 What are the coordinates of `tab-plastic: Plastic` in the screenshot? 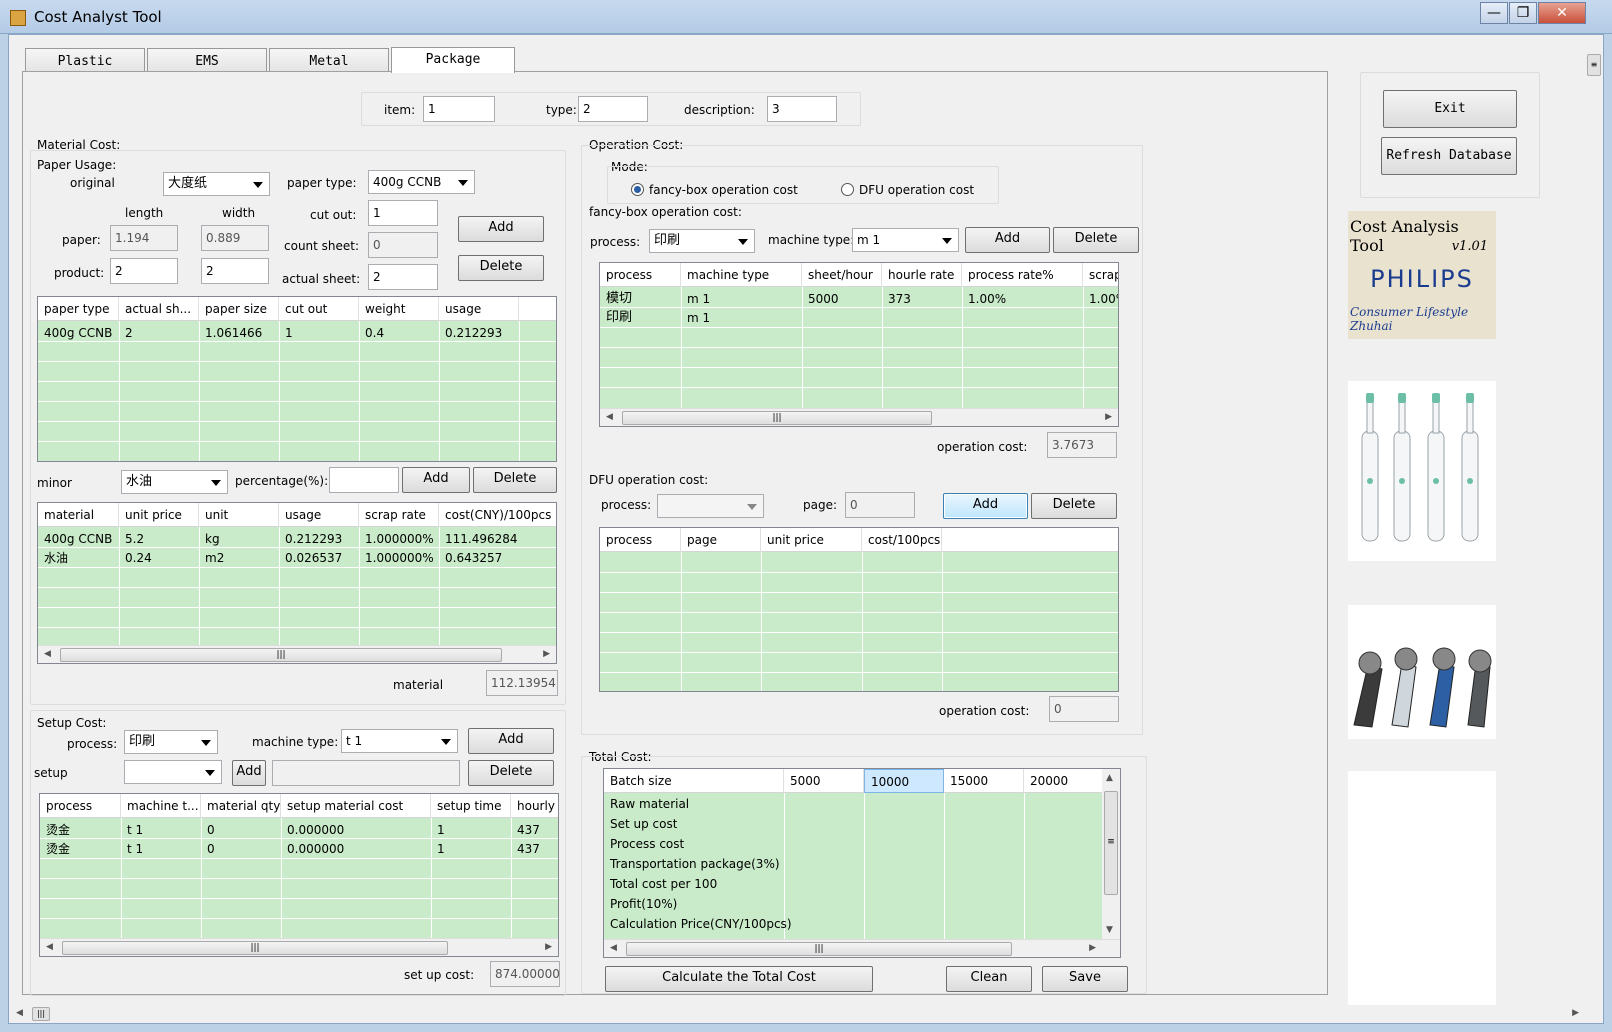 It's located at (85, 60).